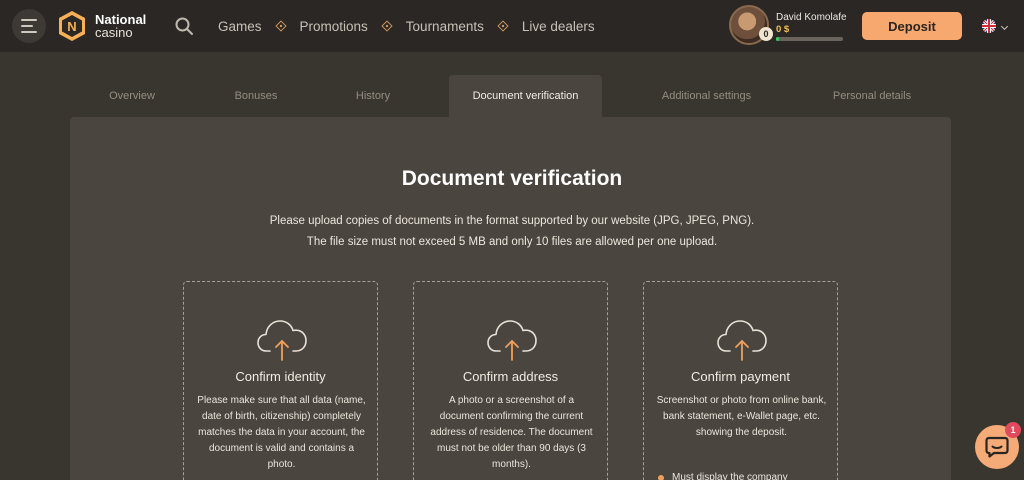 The image size is (1024, 480). What do you see at coordinates (783, 29) in the screenshot?
I see `user-balance: 0 $` at bounding box center [783, 29].